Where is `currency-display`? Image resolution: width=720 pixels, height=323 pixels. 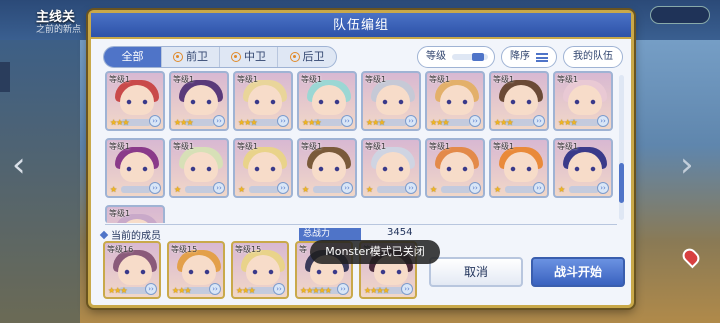
currency-display is located at coordinates (680, 15).